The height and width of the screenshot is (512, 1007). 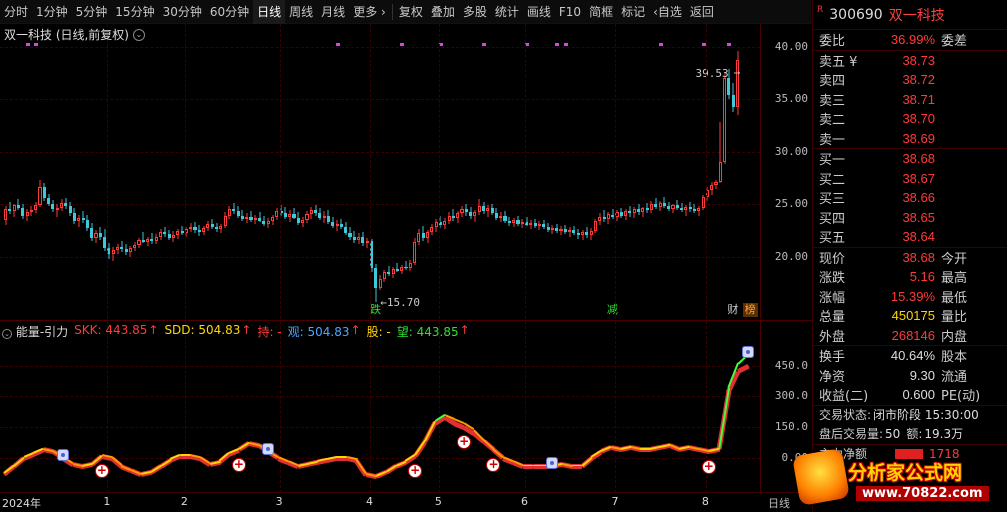 I want to click on toolbar-item-5: 60分钟, so click(x=229, y=12).